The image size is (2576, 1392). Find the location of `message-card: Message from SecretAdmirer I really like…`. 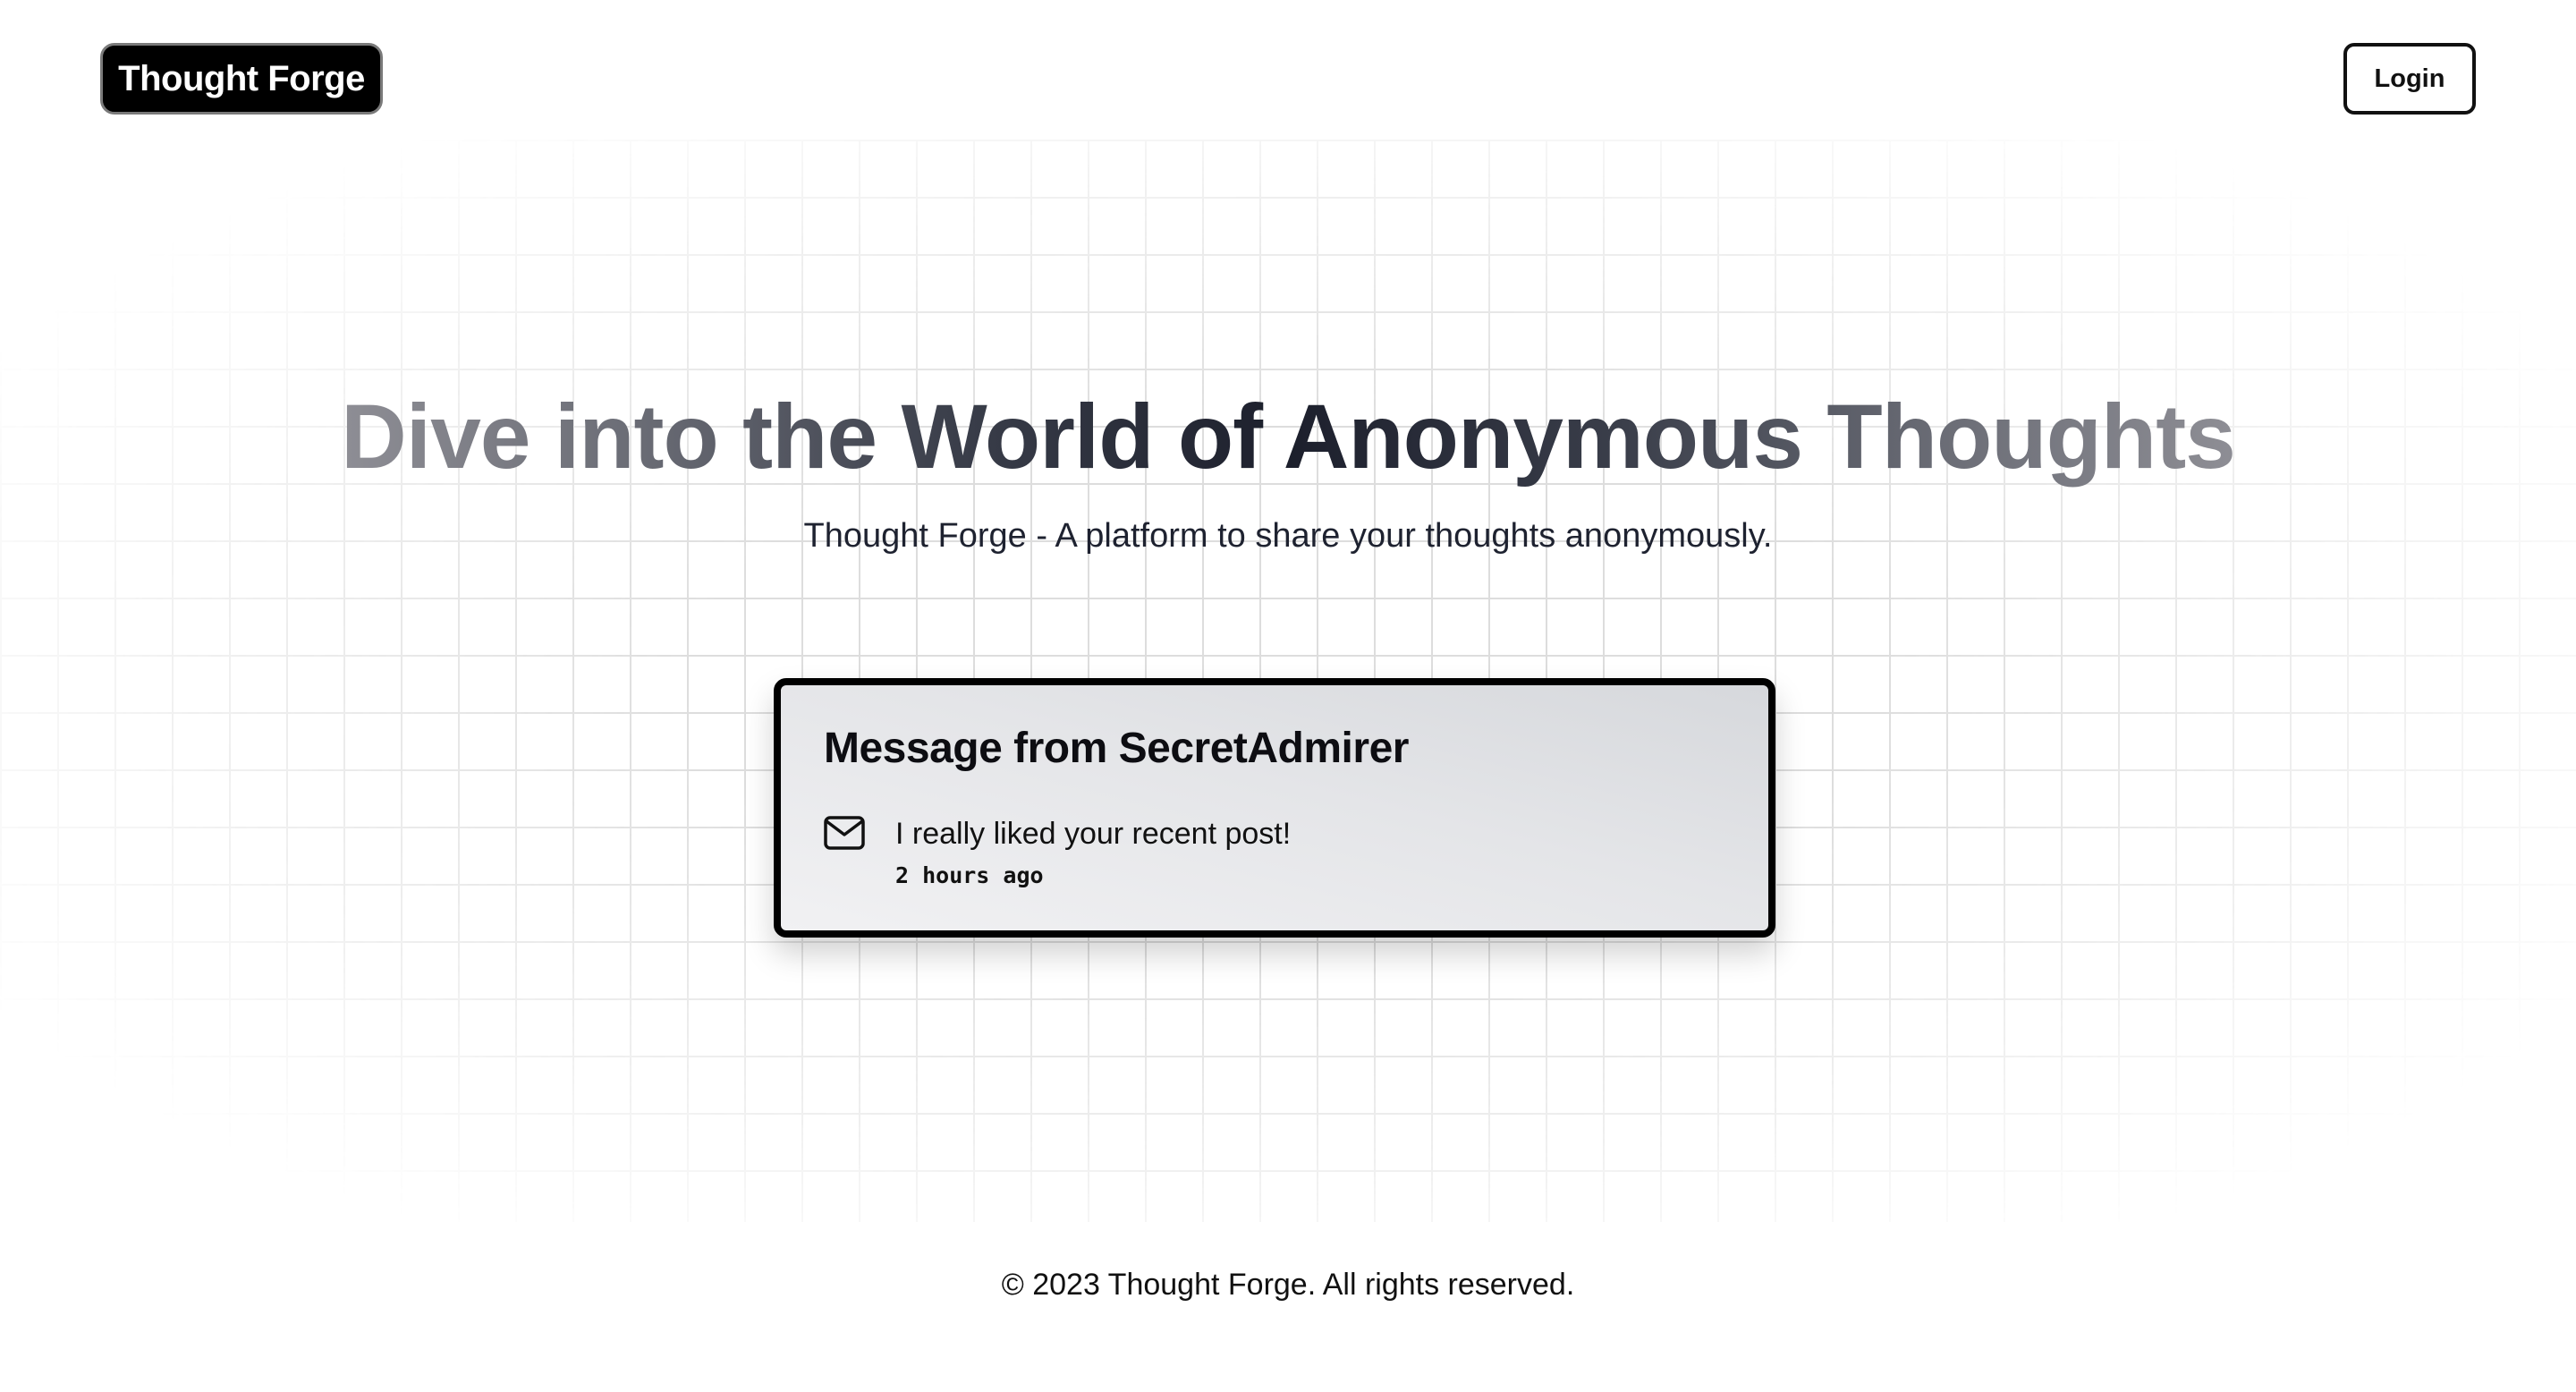

message-card: Message from SecretAdmirer I really like… is located at coordinates (1274, 808).